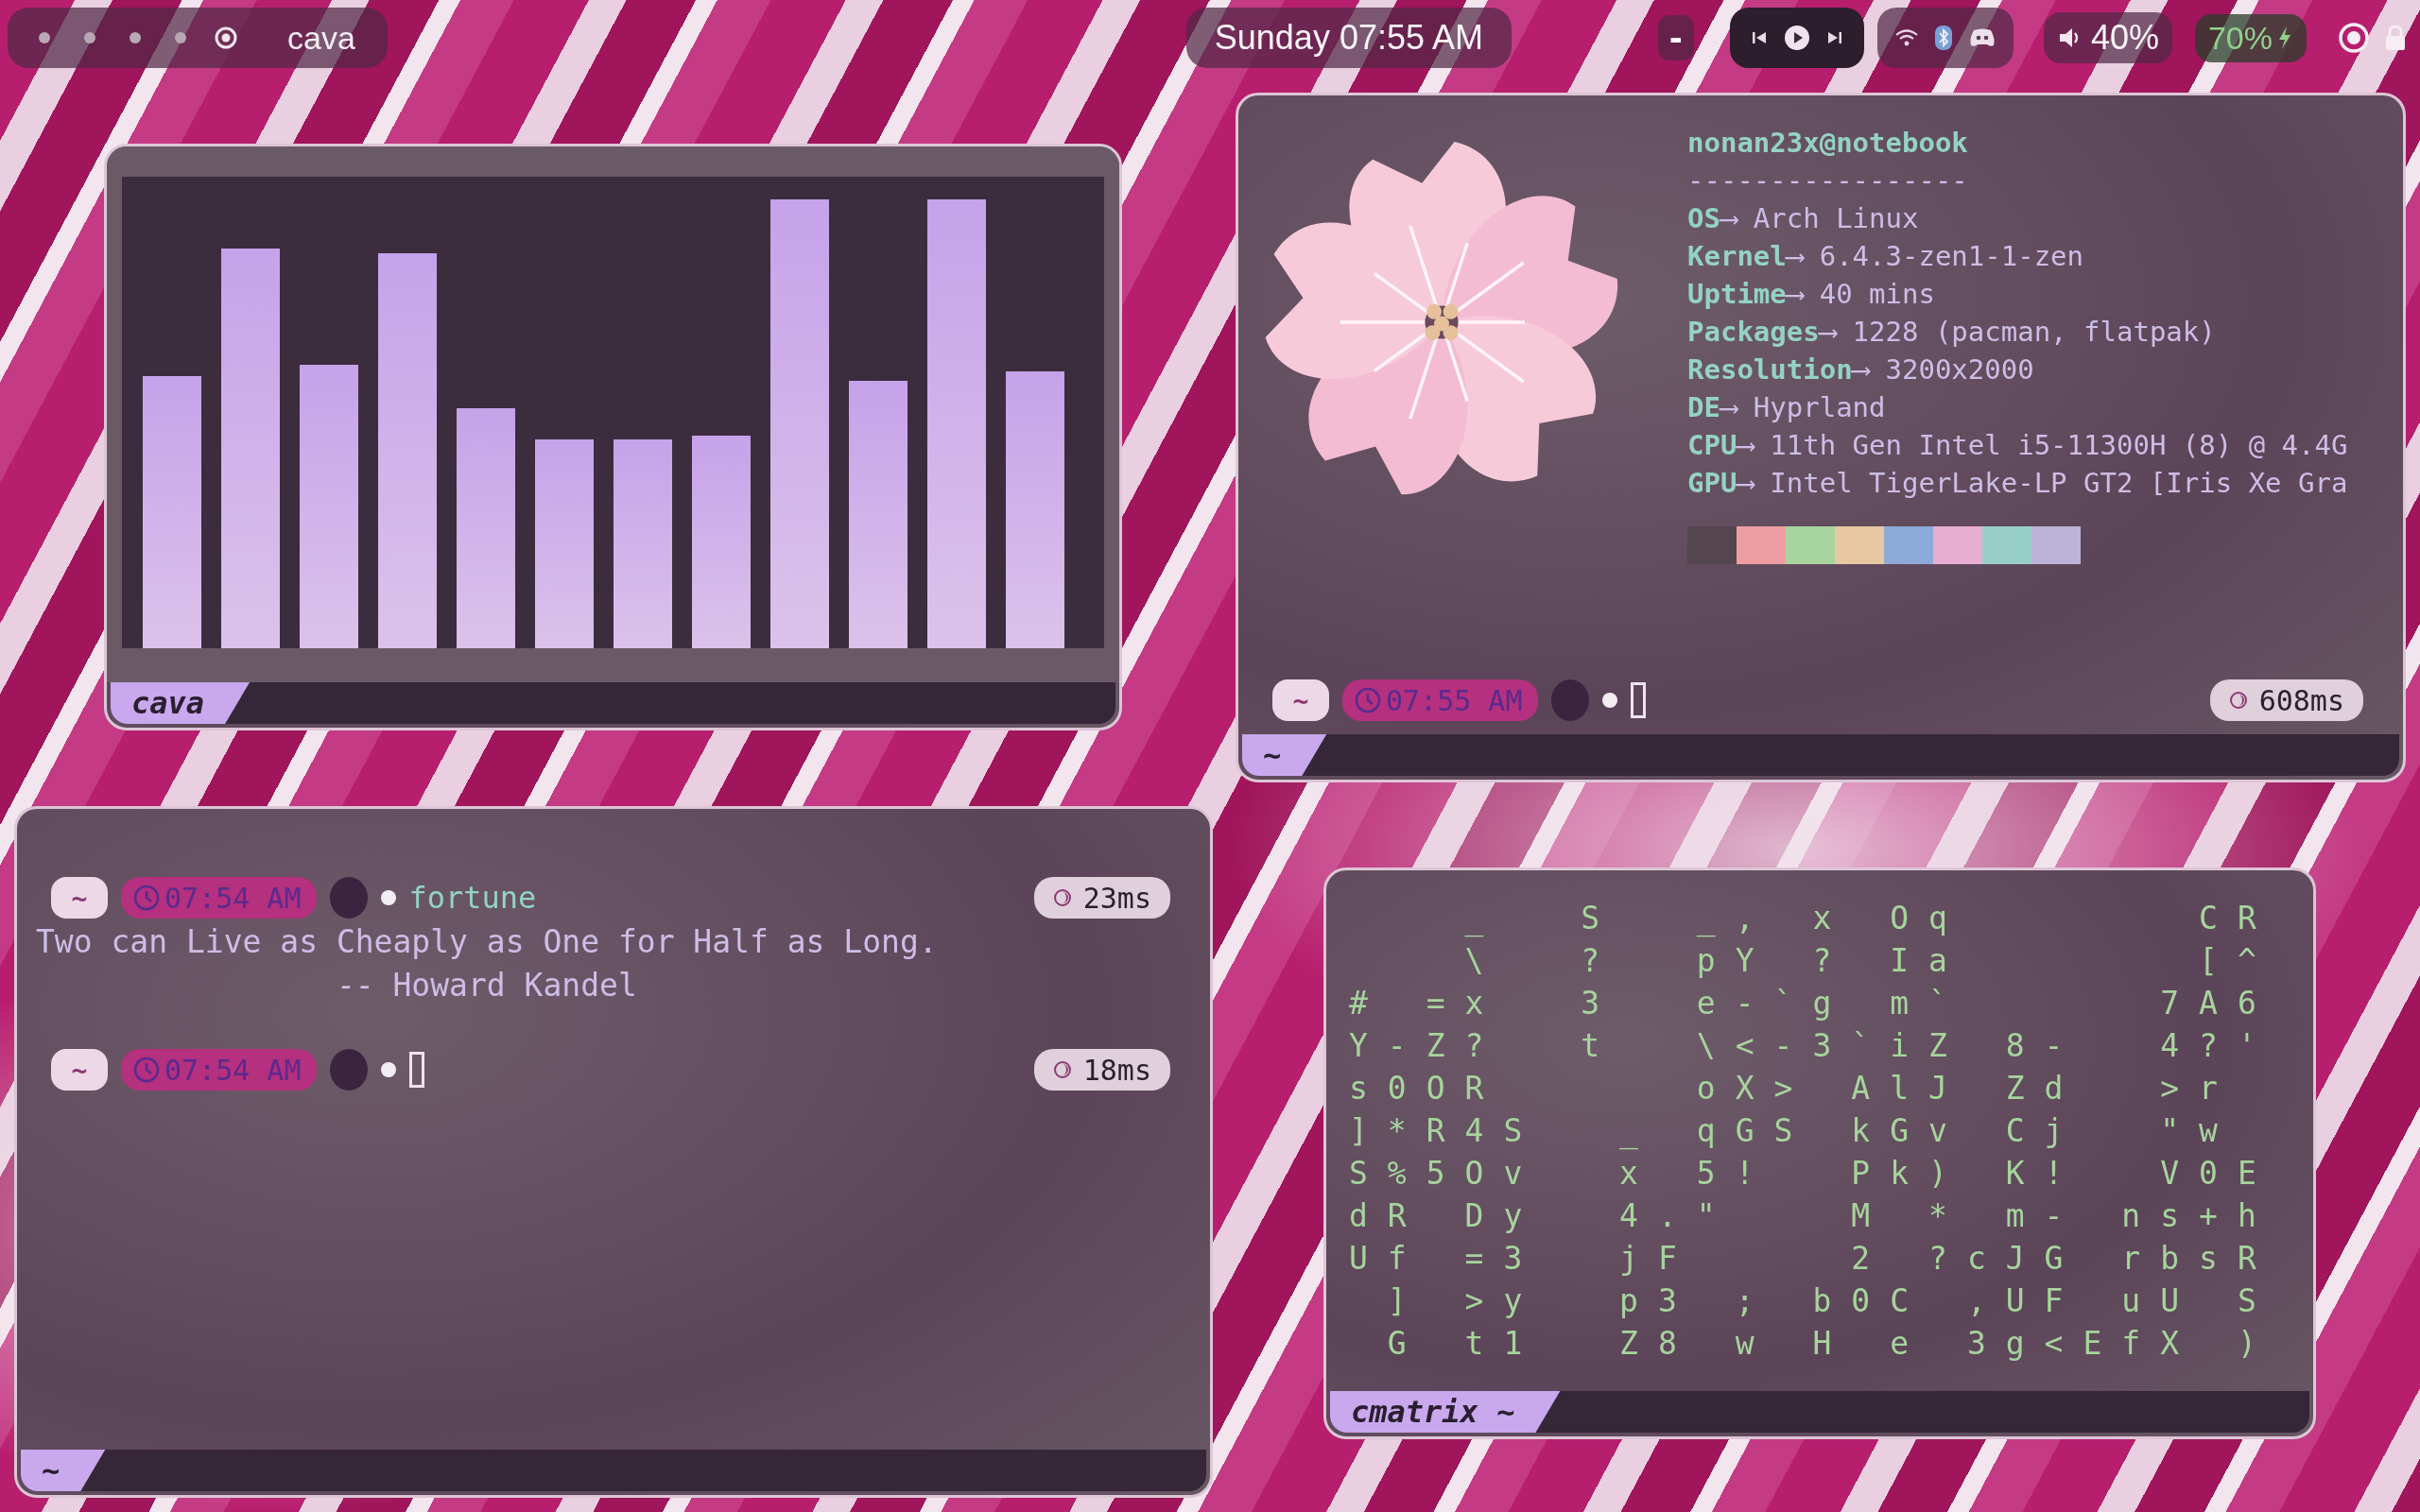 Image resolution: width=2420 pixels, height=1512 pixels. Describe the element at coordinates (2395, 38) in the screenshot. I see `lock-icon` at that location.